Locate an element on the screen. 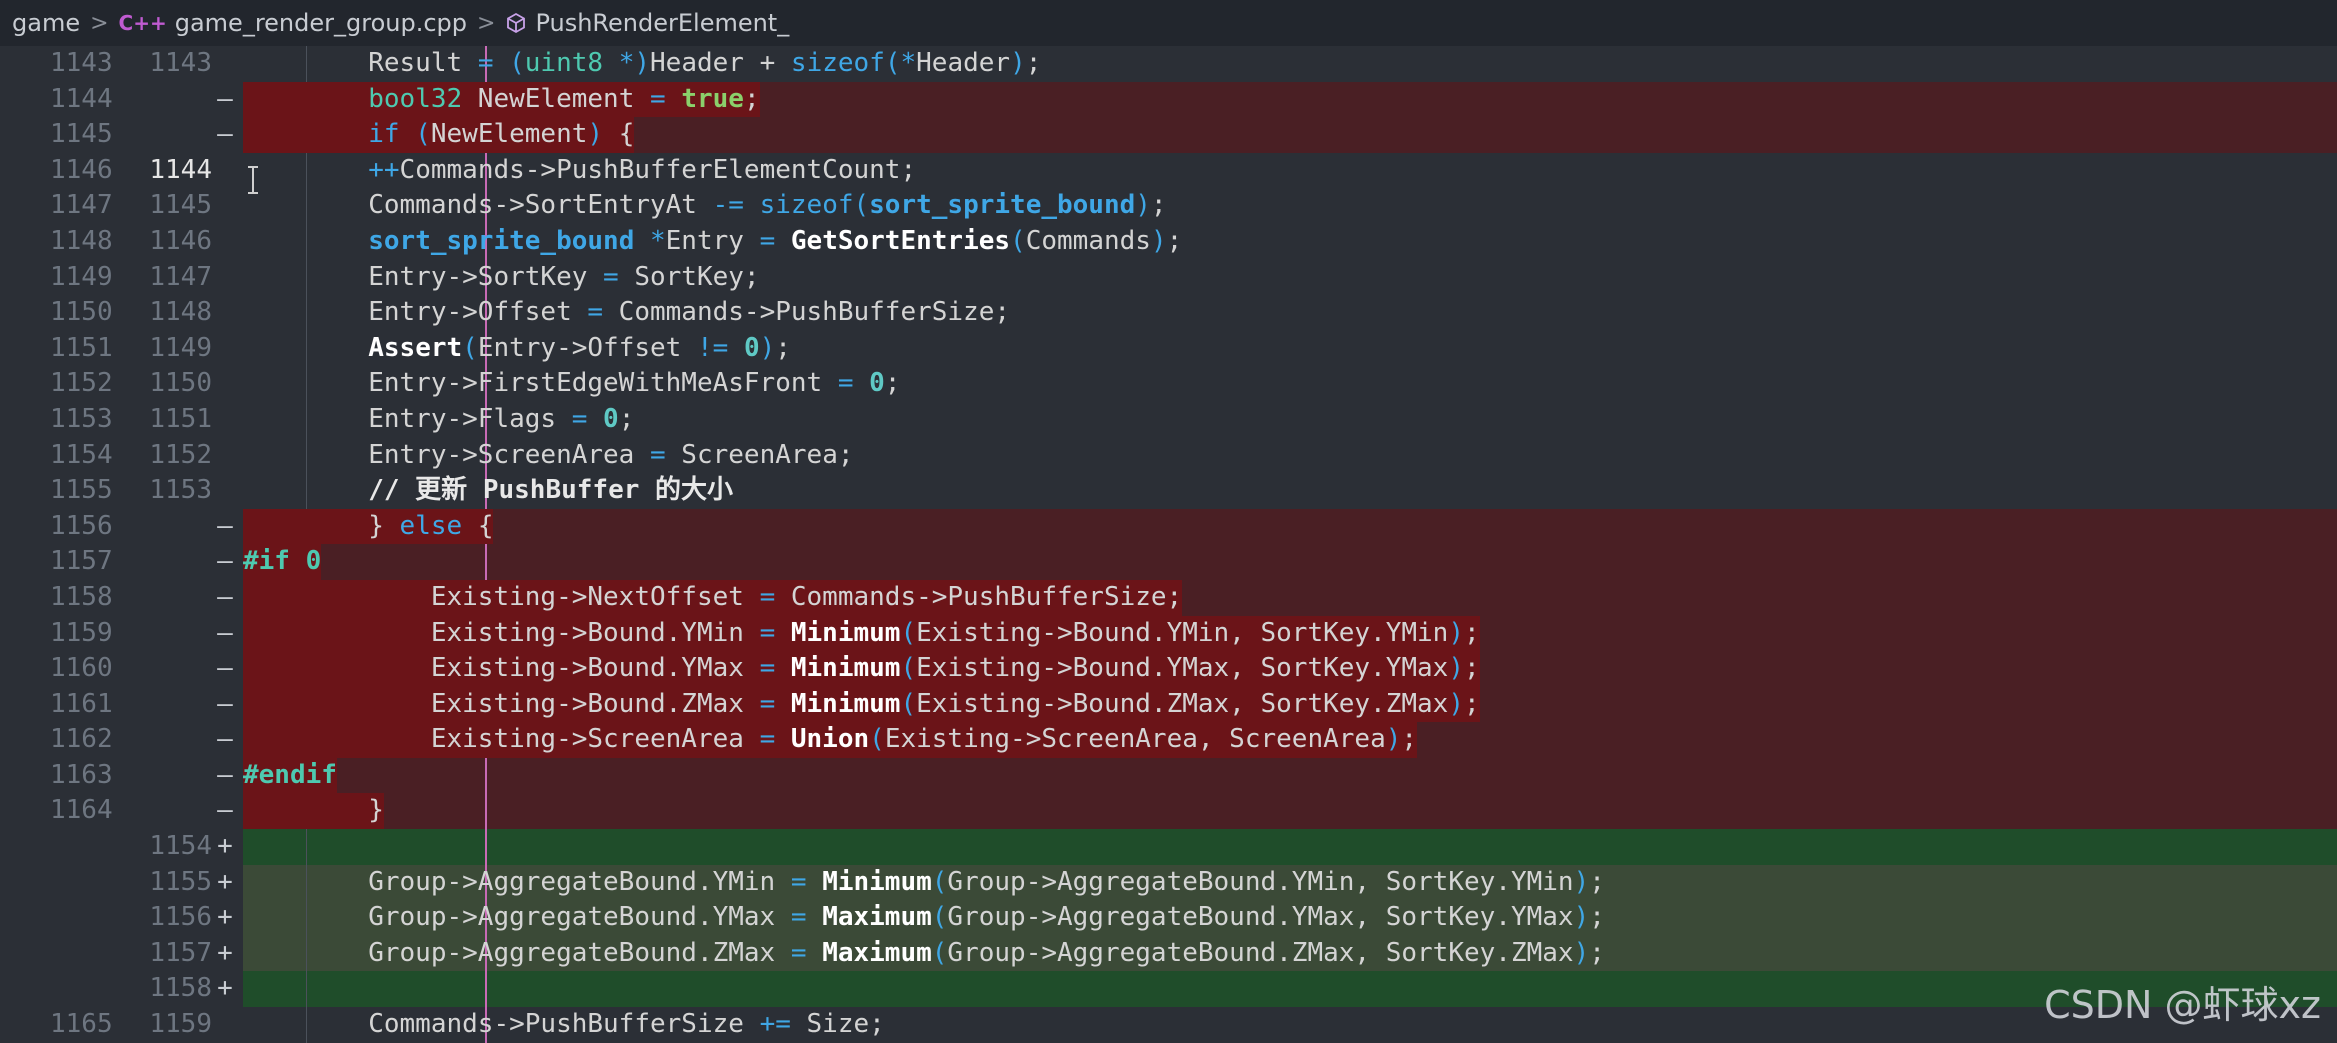  code-area: #if 0 is located at coordinates (1290, 562).